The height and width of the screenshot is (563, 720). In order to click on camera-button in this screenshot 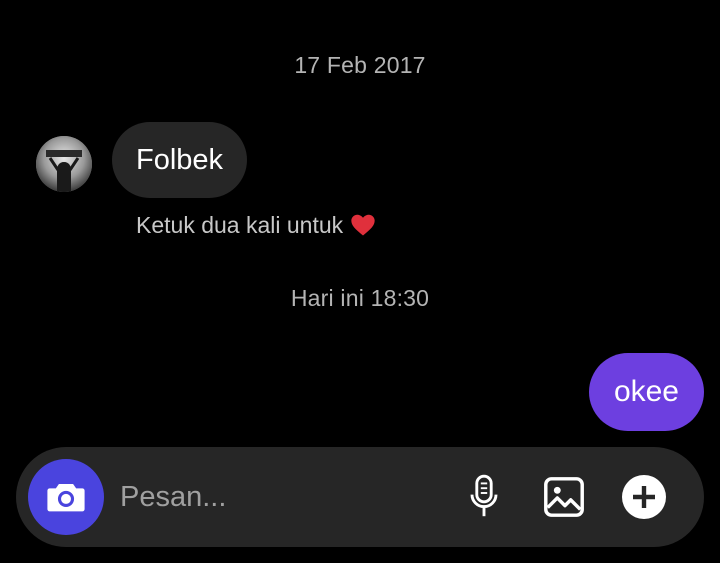, I will do `click(66, 497)`.